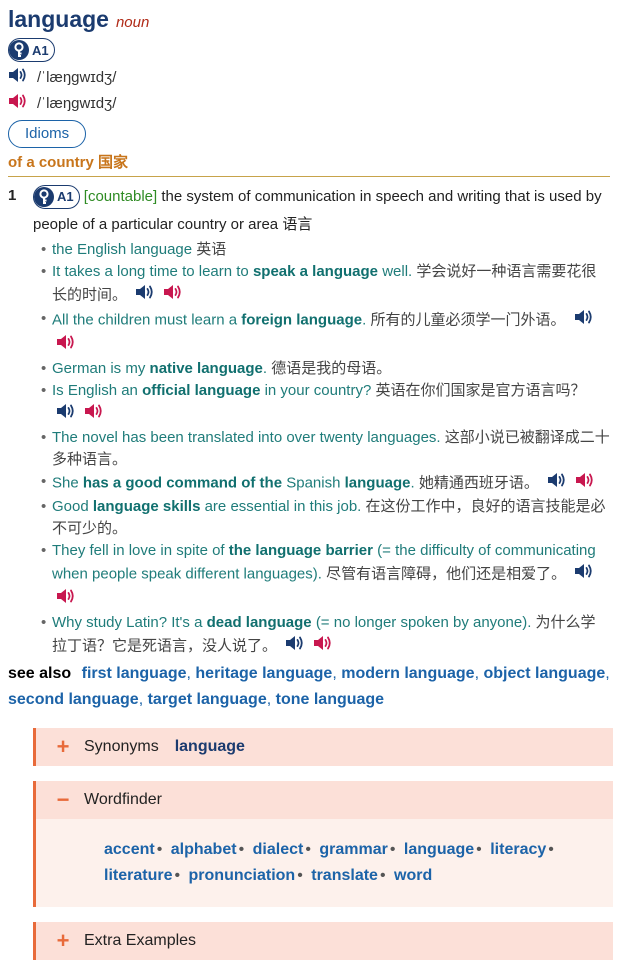  Describe the element at coordinates (209, 746) in the screenshot. I see `synonyms-keyword: language` at that location.